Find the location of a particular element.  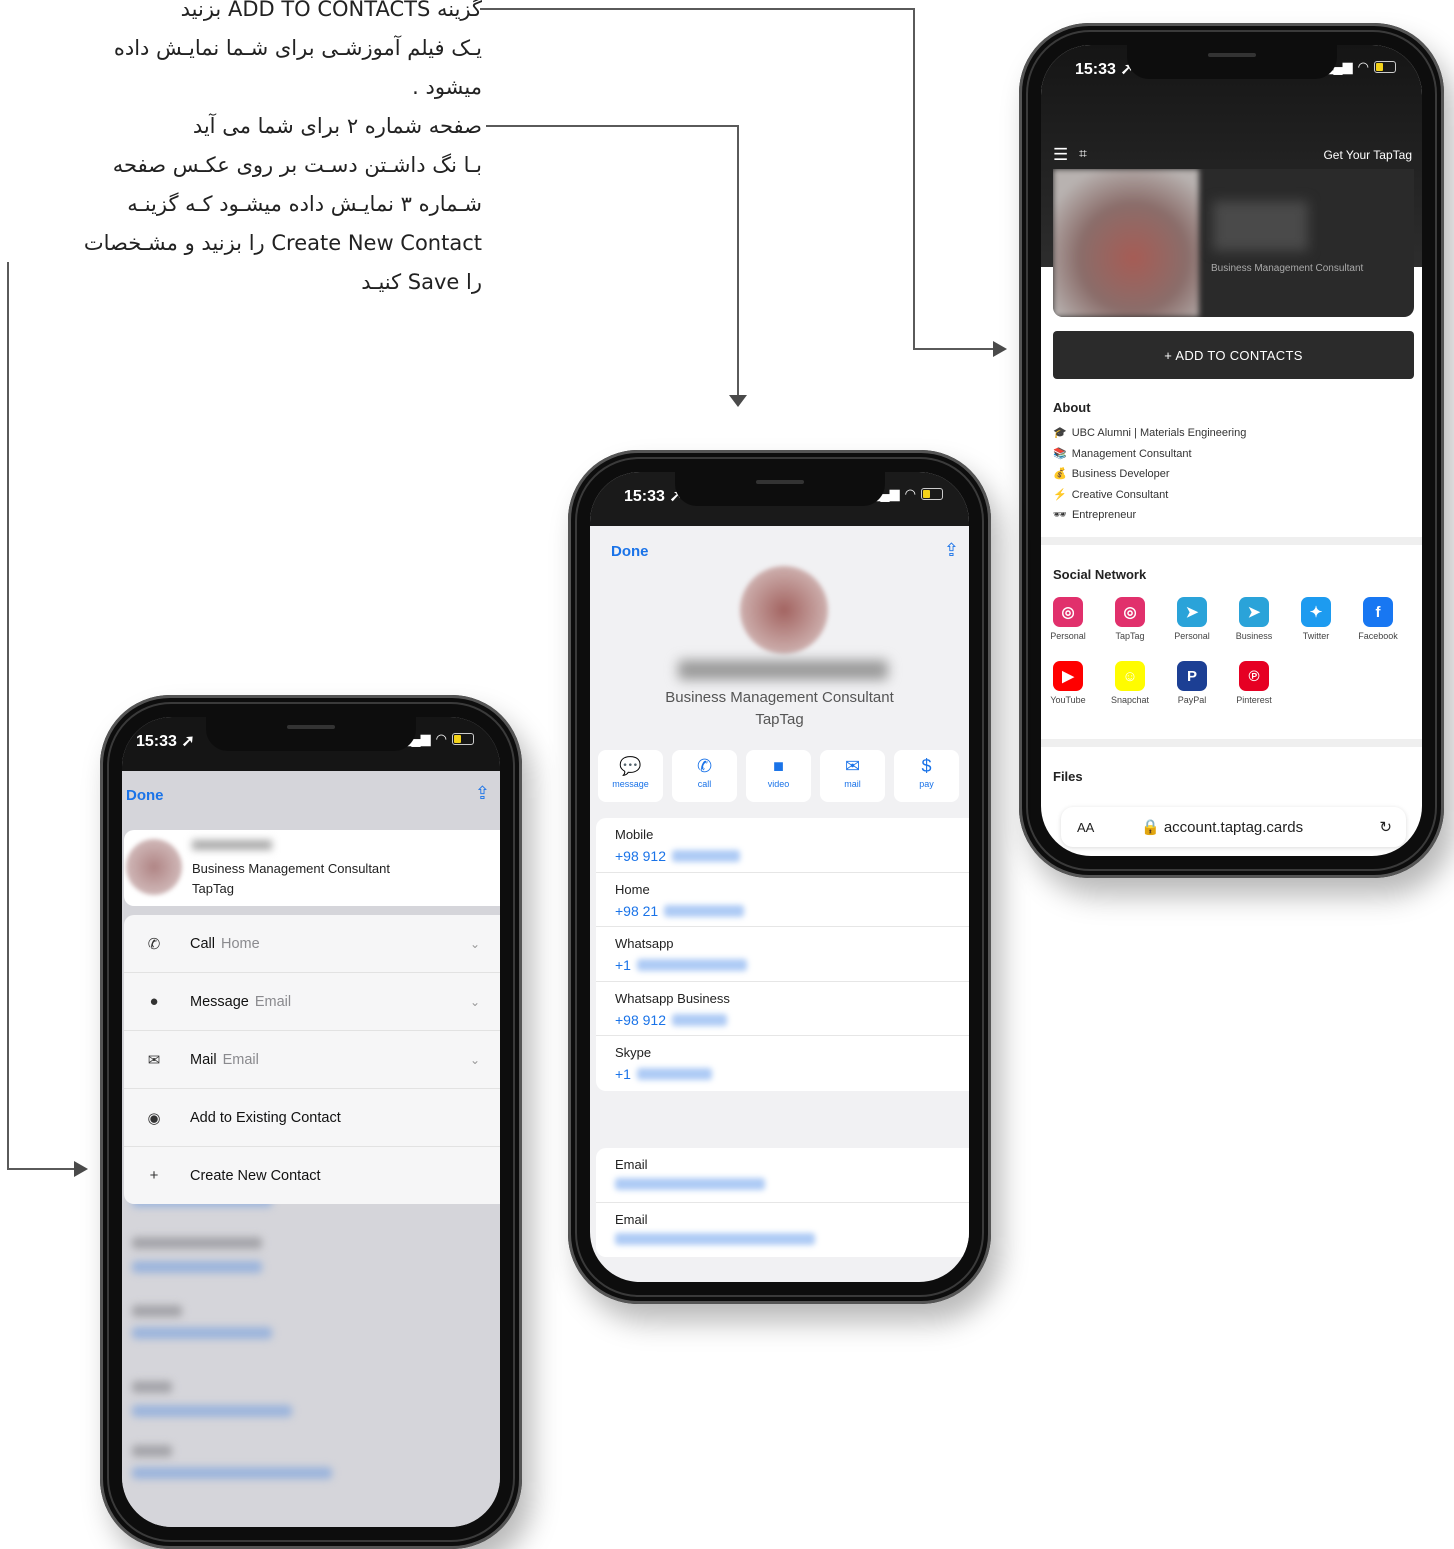

arrow-icon is located at coordinates (81, 1169).